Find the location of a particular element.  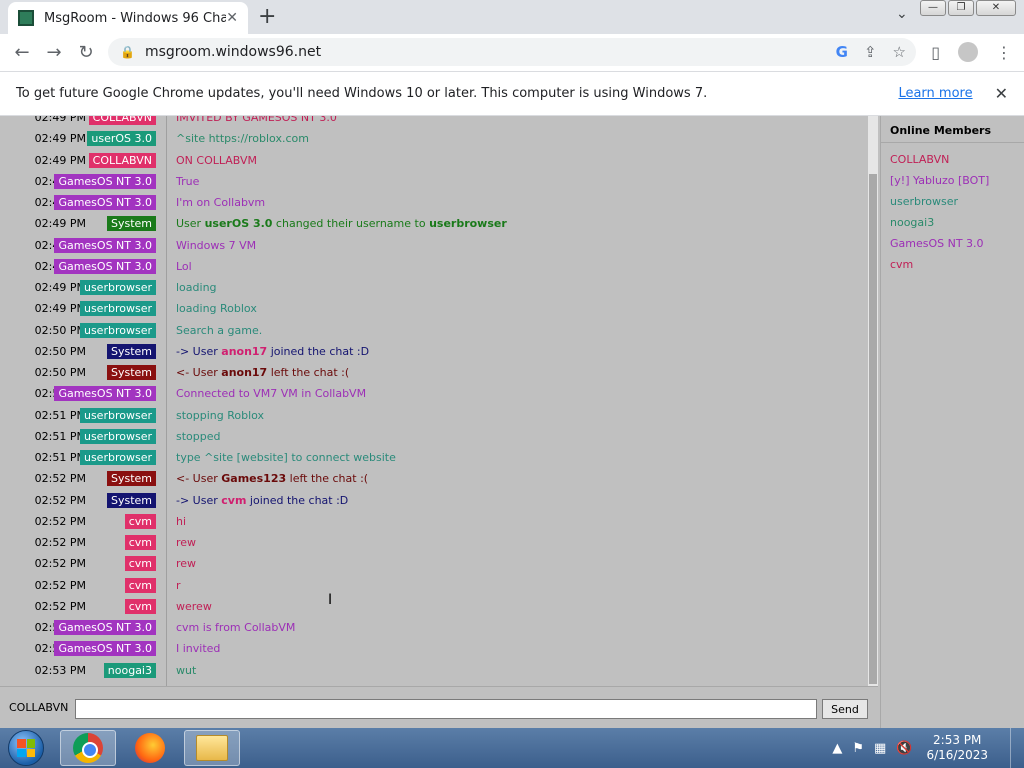

forward-arrow-icon: → is located at coordinates (54, 52).